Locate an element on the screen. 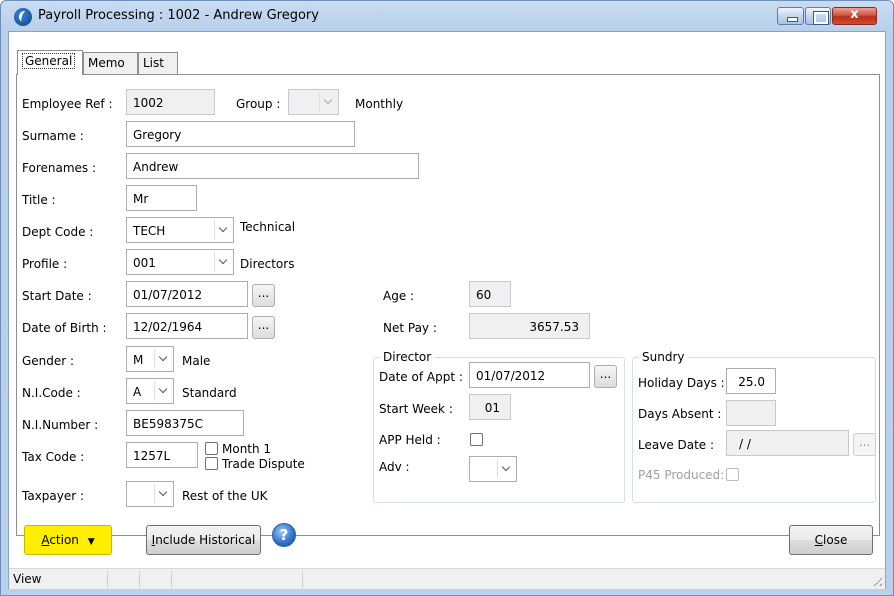 The height and width of the screenshot is (596, 894). minimize-button is located at coordinates (790, 16).